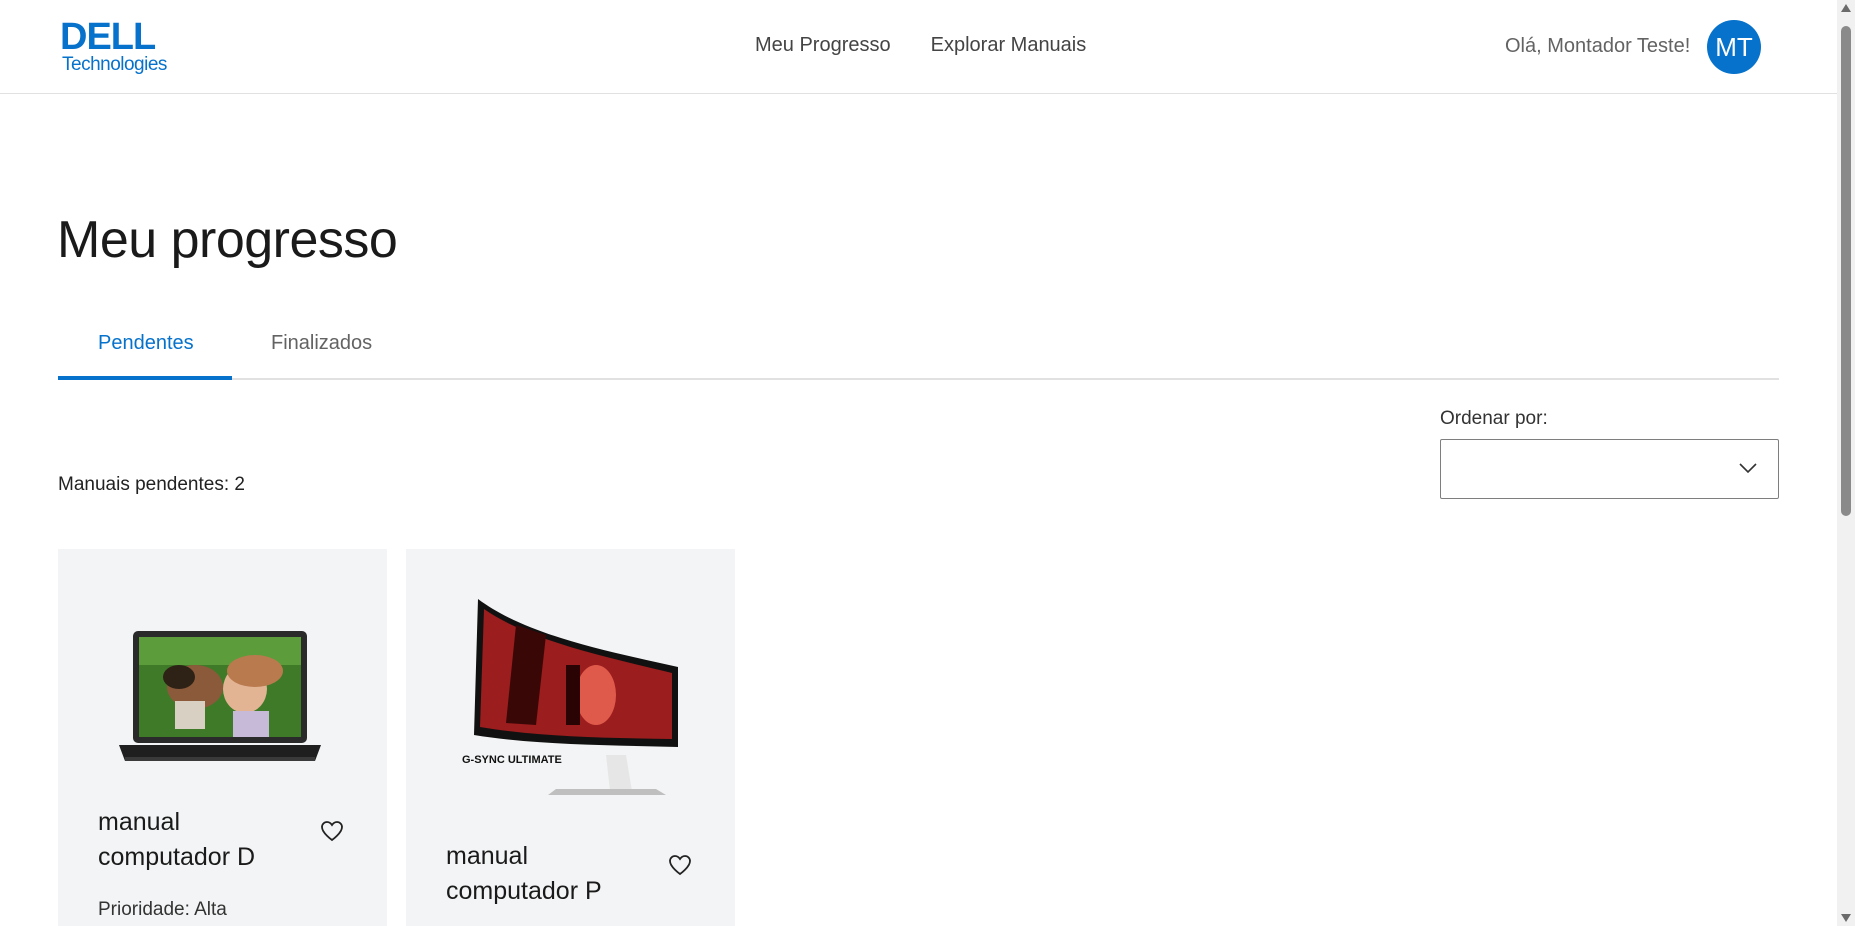  Describe the element at coordinates (1748, 468) in the screenshot. I see `chevron-down-icon` at that location.